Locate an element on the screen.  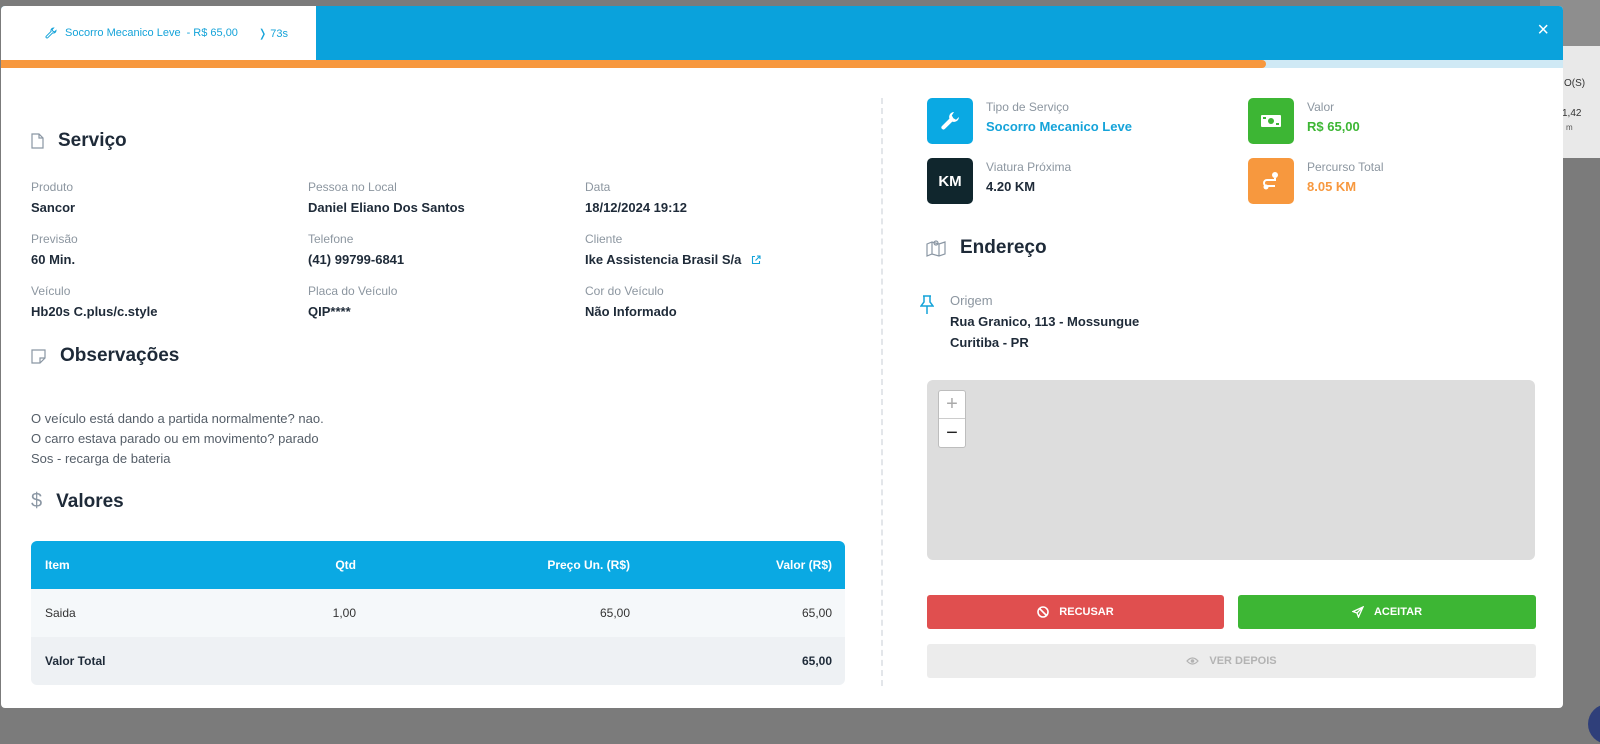
total-label: Valor Total is located at coordinates (75, 661).